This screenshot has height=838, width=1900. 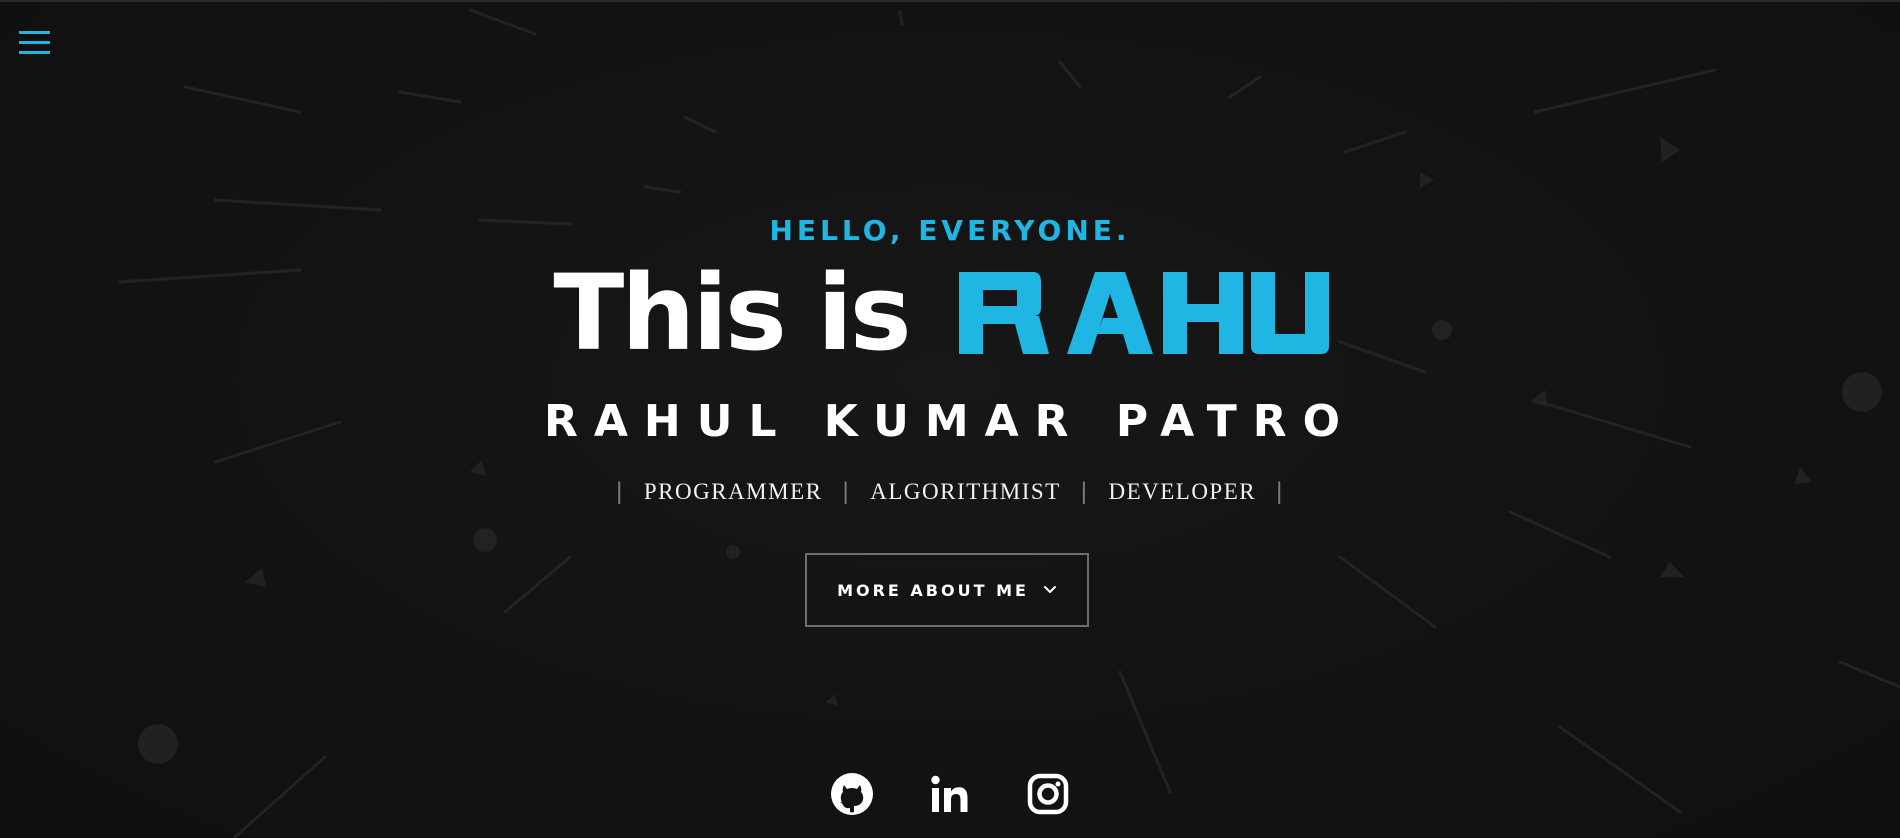 What do you see at coordinates (852, 794) in the screenshot?
I see `github-icon` at bounding box center [852, 794].